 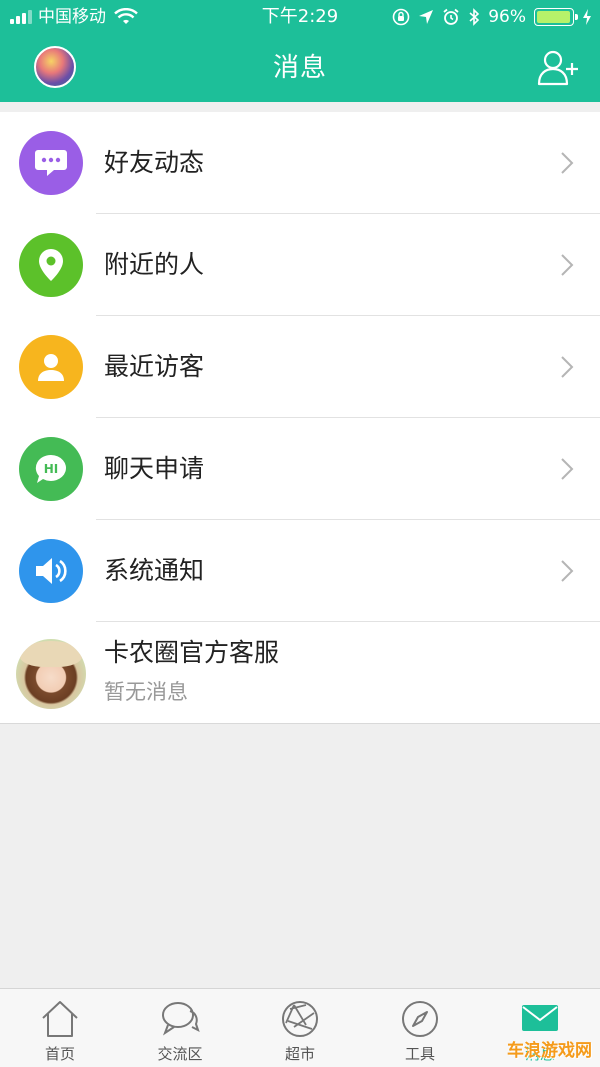 I want to click on list-bottom-border, so click(x=300, y=723).